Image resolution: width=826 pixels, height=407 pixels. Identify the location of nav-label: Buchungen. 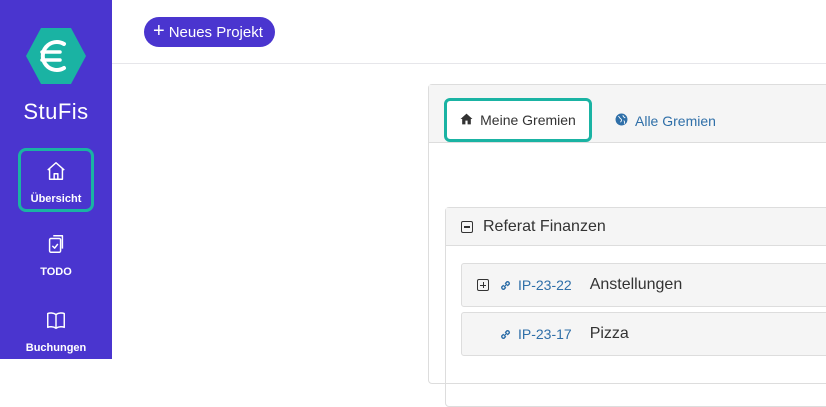
(56, 348).